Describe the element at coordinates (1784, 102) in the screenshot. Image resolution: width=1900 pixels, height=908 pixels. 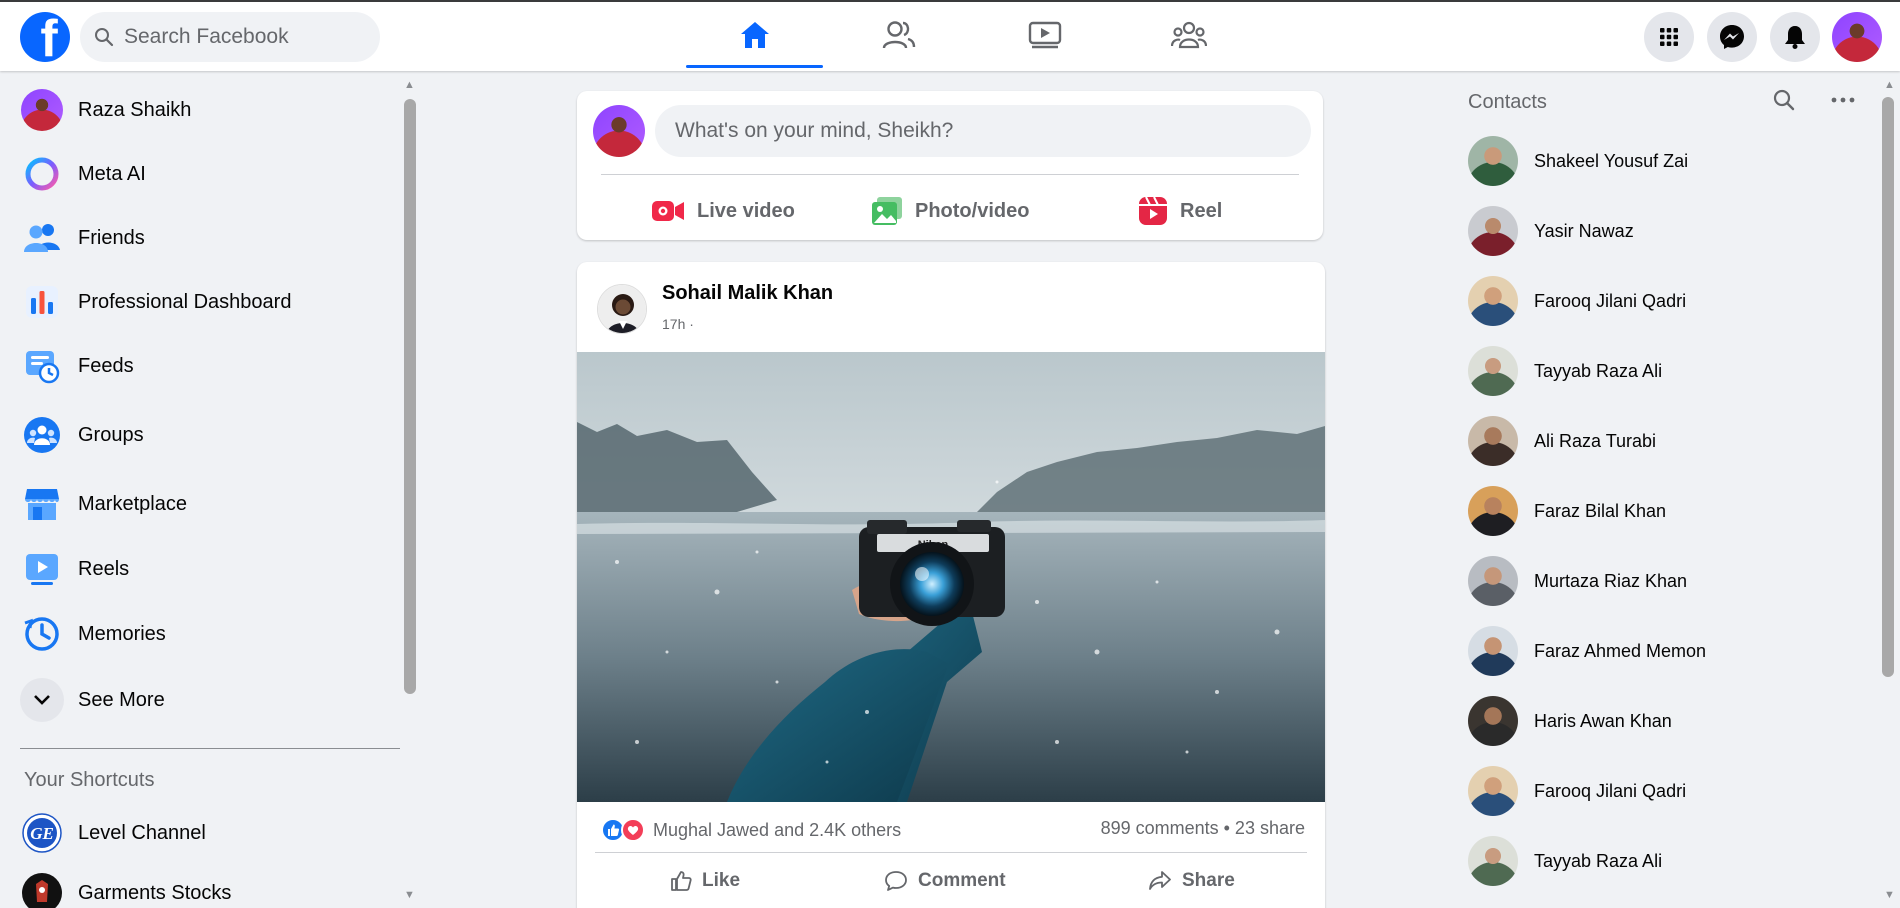
I see `contacts-search-button` at that location.